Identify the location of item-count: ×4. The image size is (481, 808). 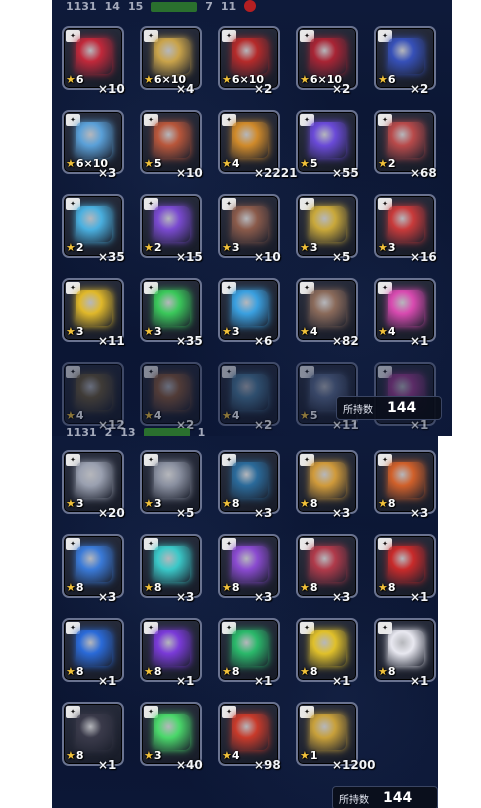
(185, 89).